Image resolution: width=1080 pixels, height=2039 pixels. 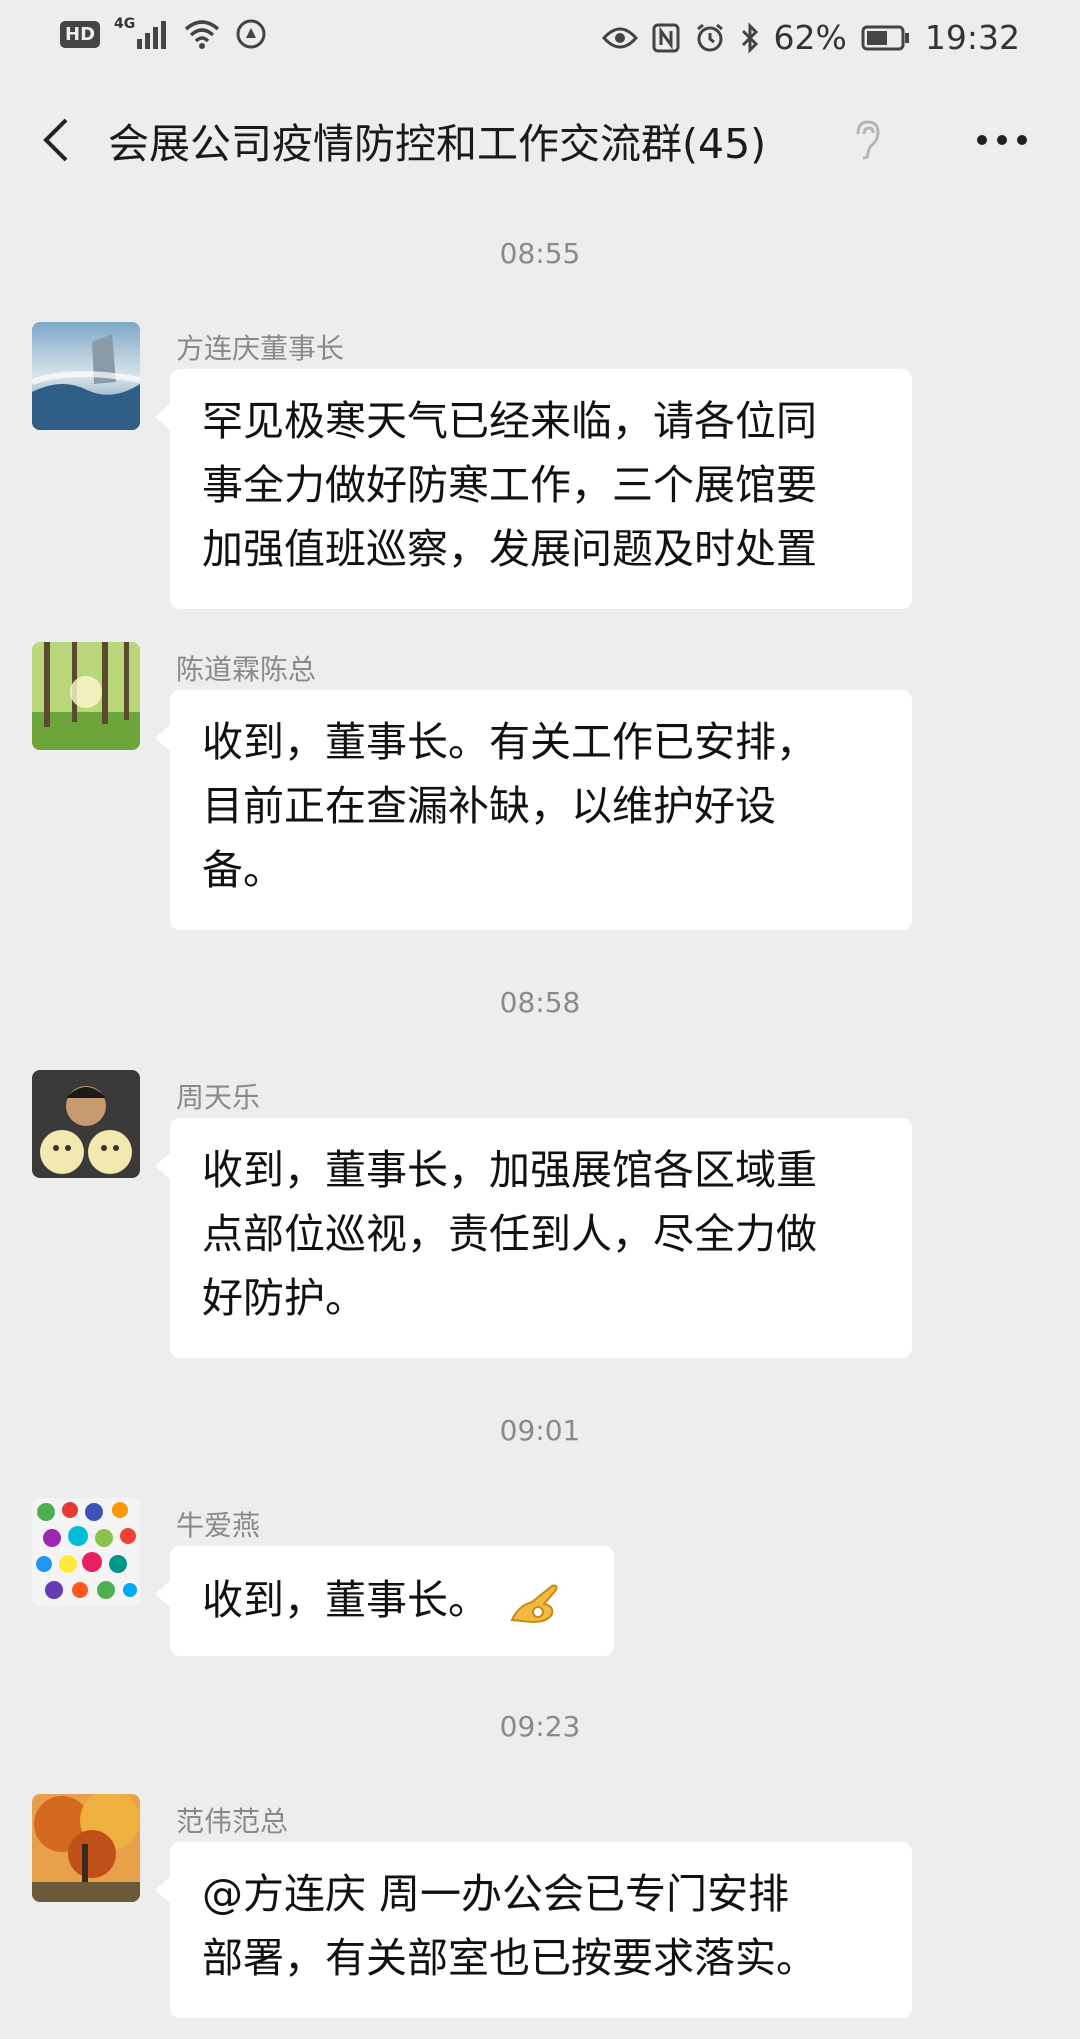 I want to click on hd-badge: HD, so click(x=80, y=34).